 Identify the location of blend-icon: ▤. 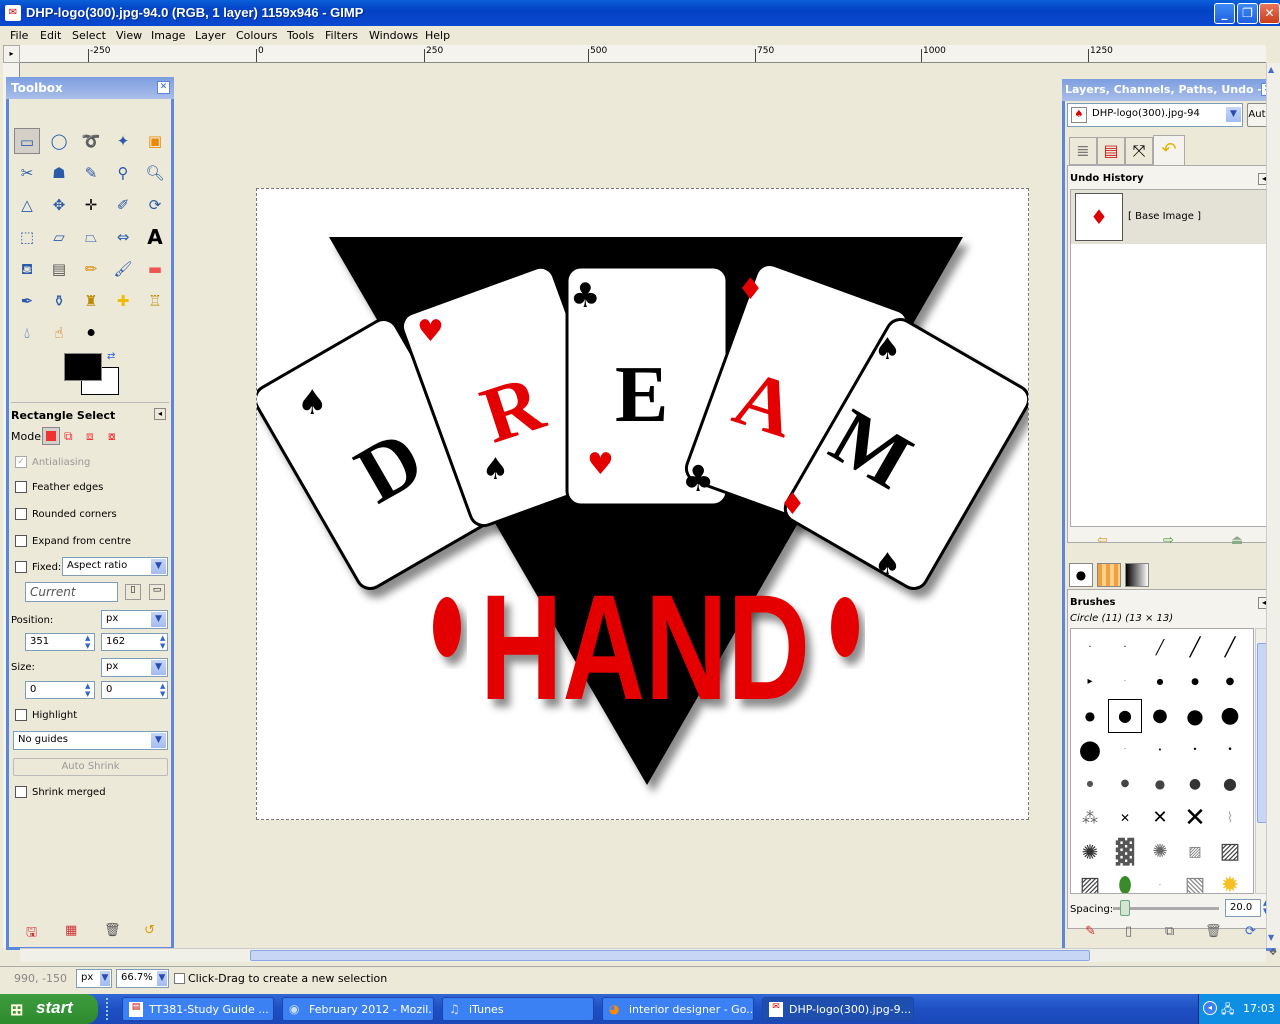
(59, 269).